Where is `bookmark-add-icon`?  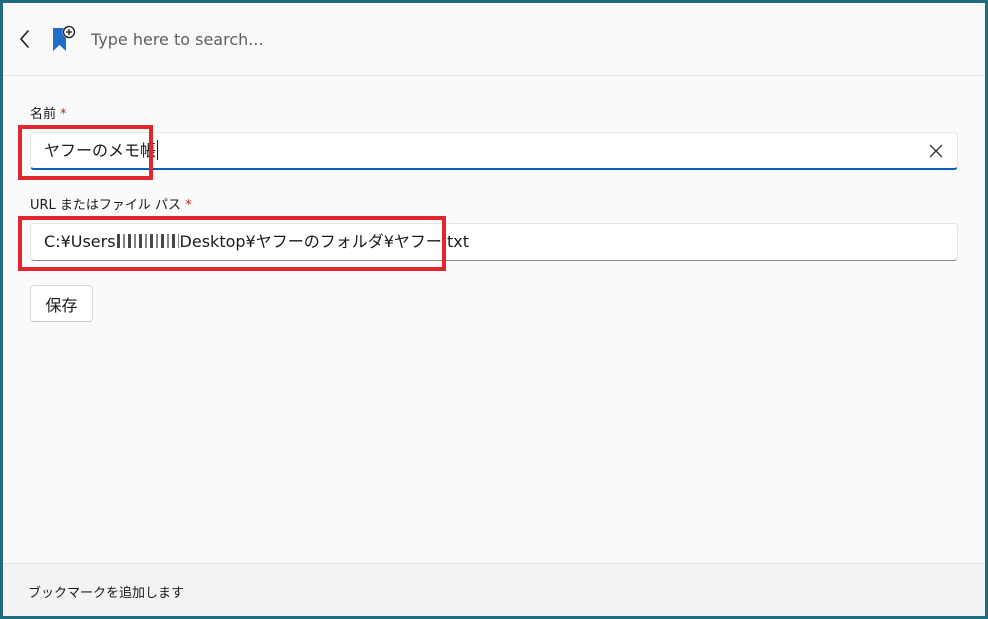
bookmark-add-icon is located at coordinates (64, 38).